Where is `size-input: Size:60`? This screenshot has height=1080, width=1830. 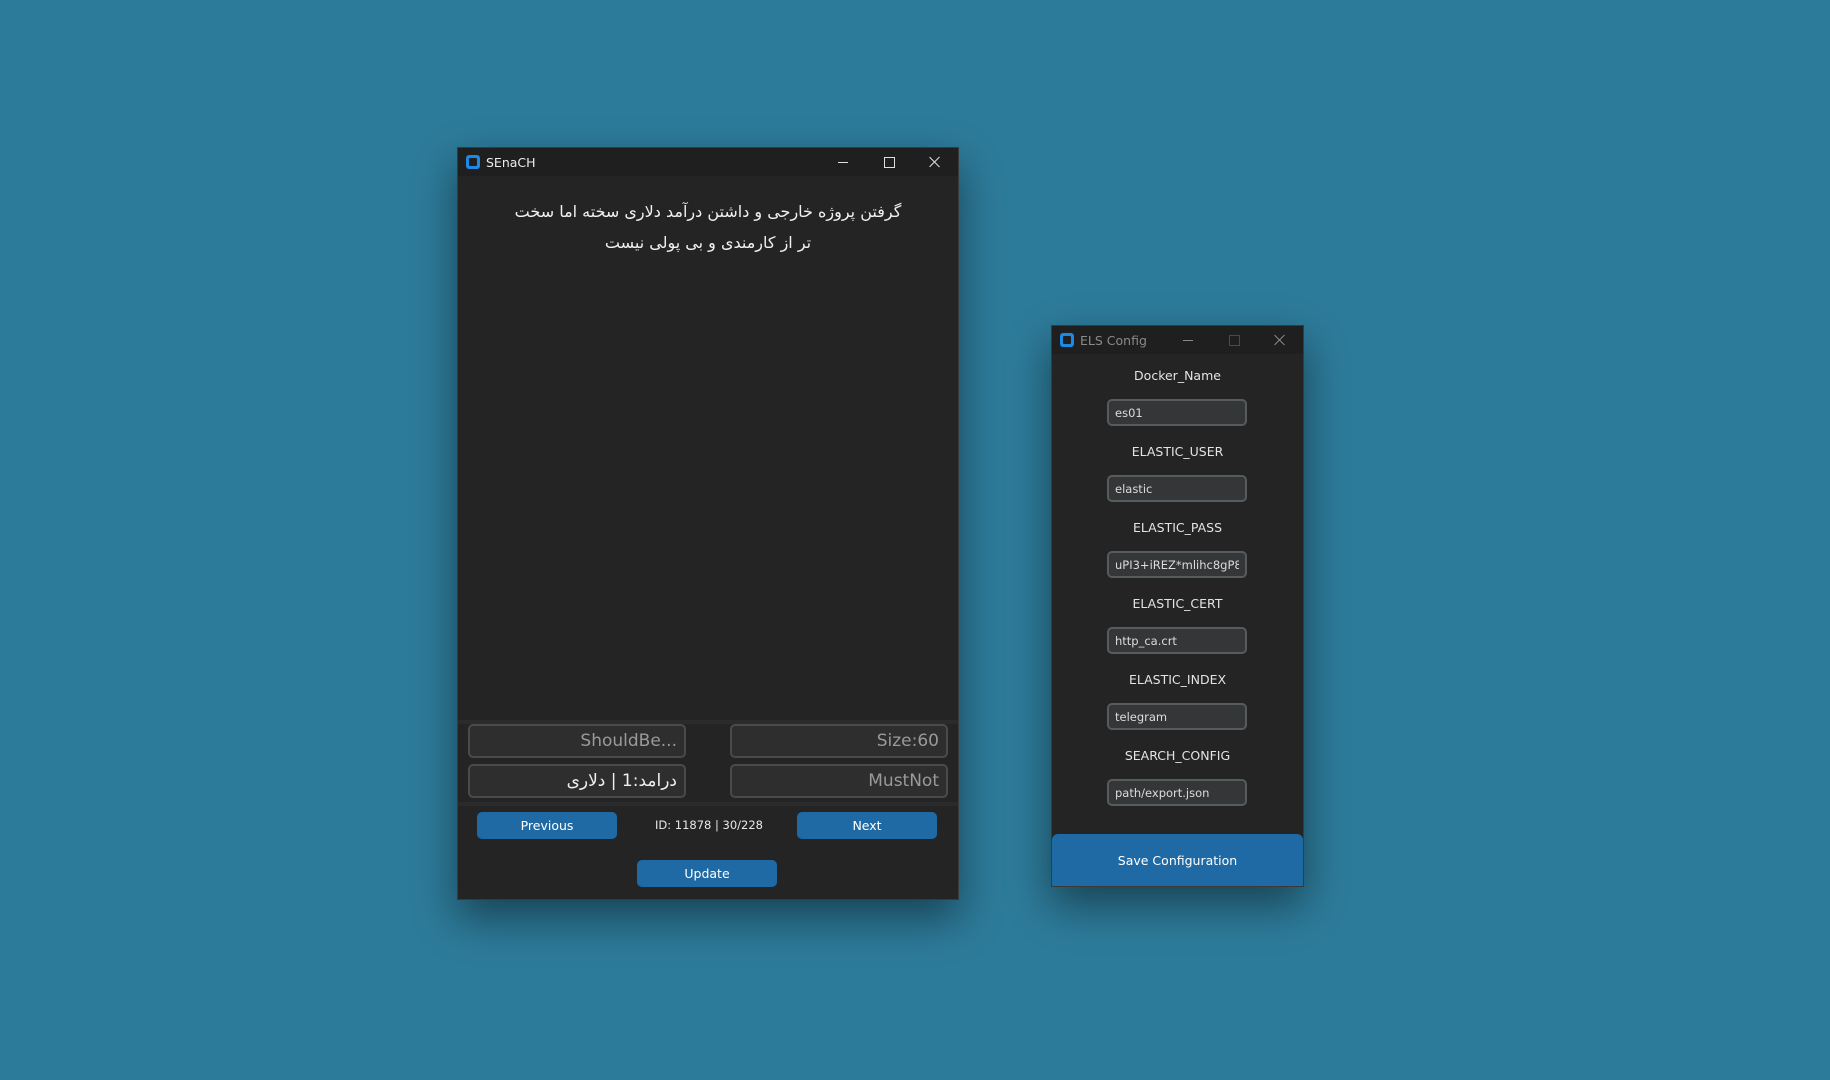 size-input: Size:60 is located at coordinates (839, 741).